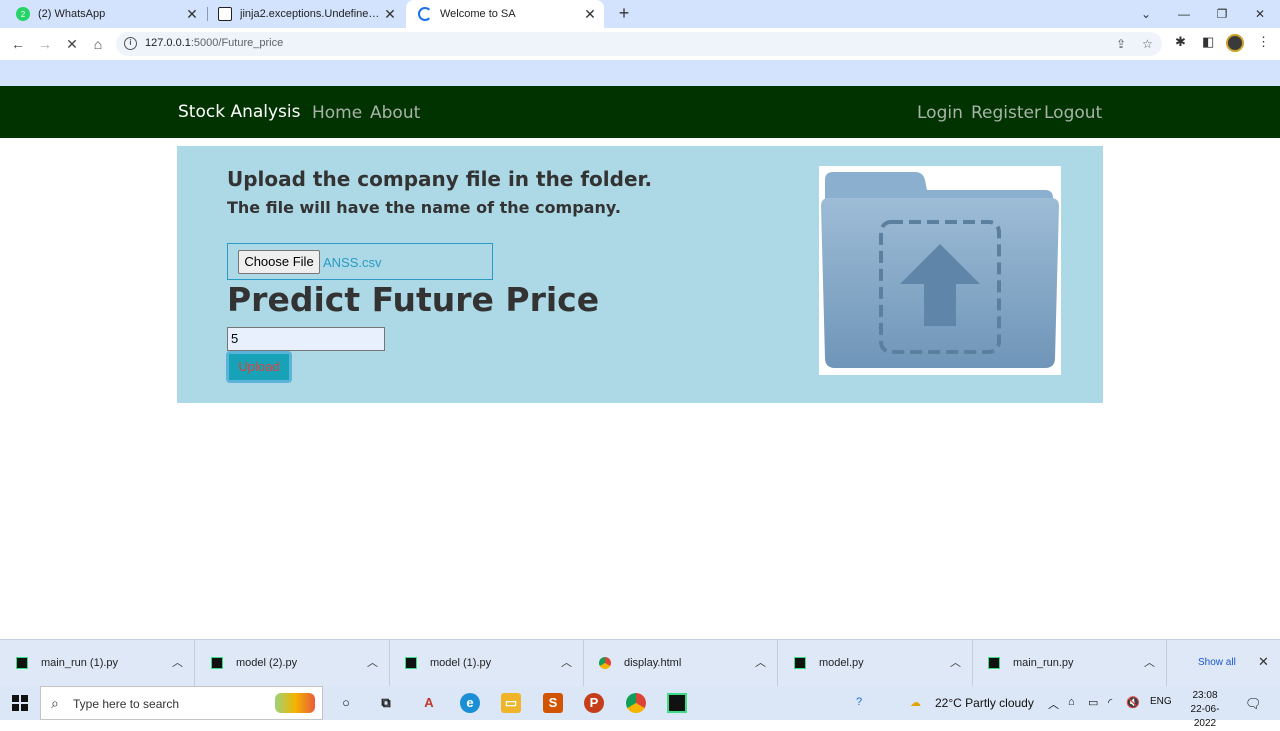  Describe the element at coordinates (1166, 663) in the screenshot. I see `divider` at that location.